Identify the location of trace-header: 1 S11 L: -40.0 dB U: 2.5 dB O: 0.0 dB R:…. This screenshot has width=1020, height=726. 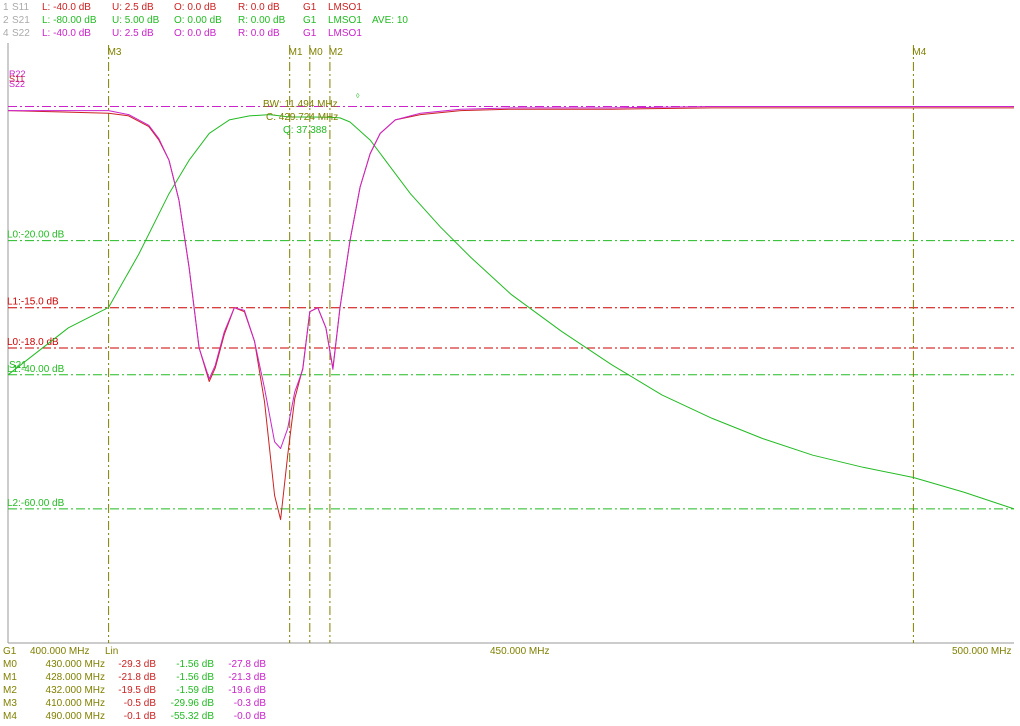
(205, 20).